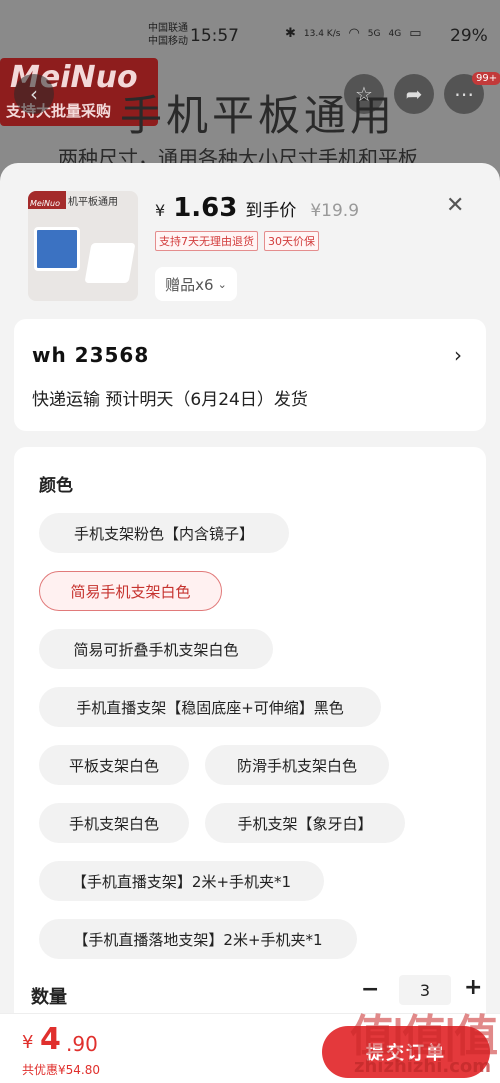 This screenshot has width=500, height=1083. Describe the element at coordinates (210, 707) in the screenshot. I see `color-option: 手机直播支架【稳固底座+可伸缩】黑色` at that location.